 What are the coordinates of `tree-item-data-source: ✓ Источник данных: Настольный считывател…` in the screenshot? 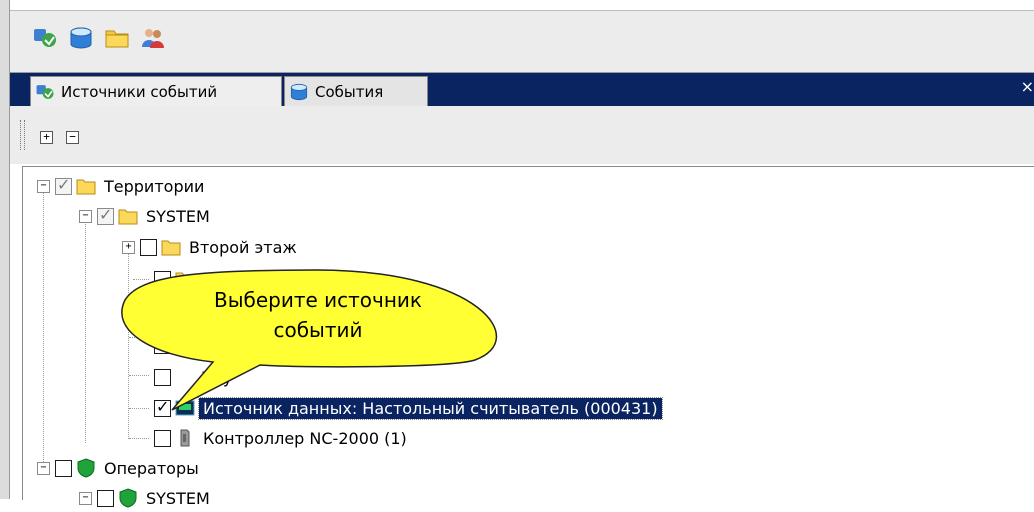 It's located at (406, 408).